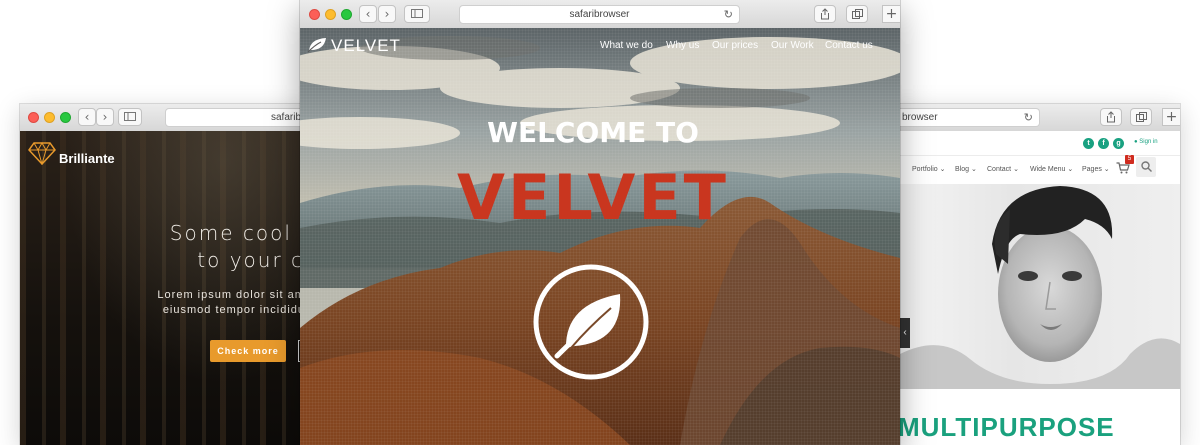 The height and width of the screenshot is (445, 1200). Describe the element at coordinates (1129, 159) in the screenshot. I see `cart-count-badge: 5` at that location.